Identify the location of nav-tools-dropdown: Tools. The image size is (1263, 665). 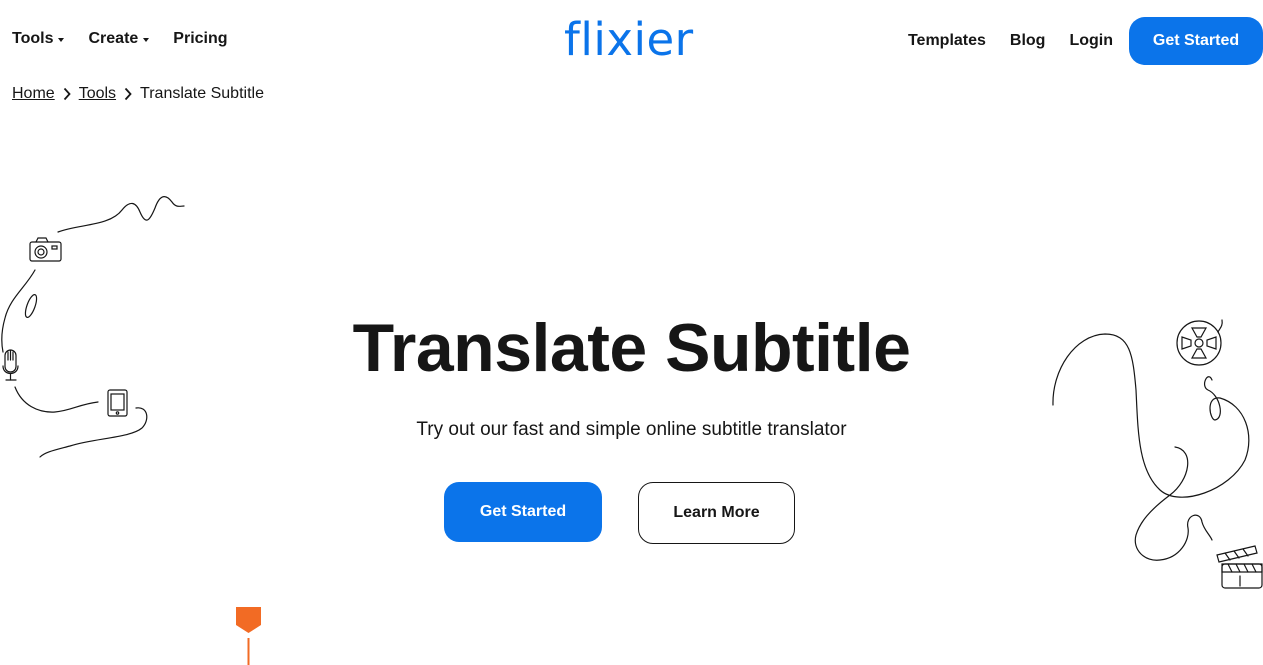
(38, 39).